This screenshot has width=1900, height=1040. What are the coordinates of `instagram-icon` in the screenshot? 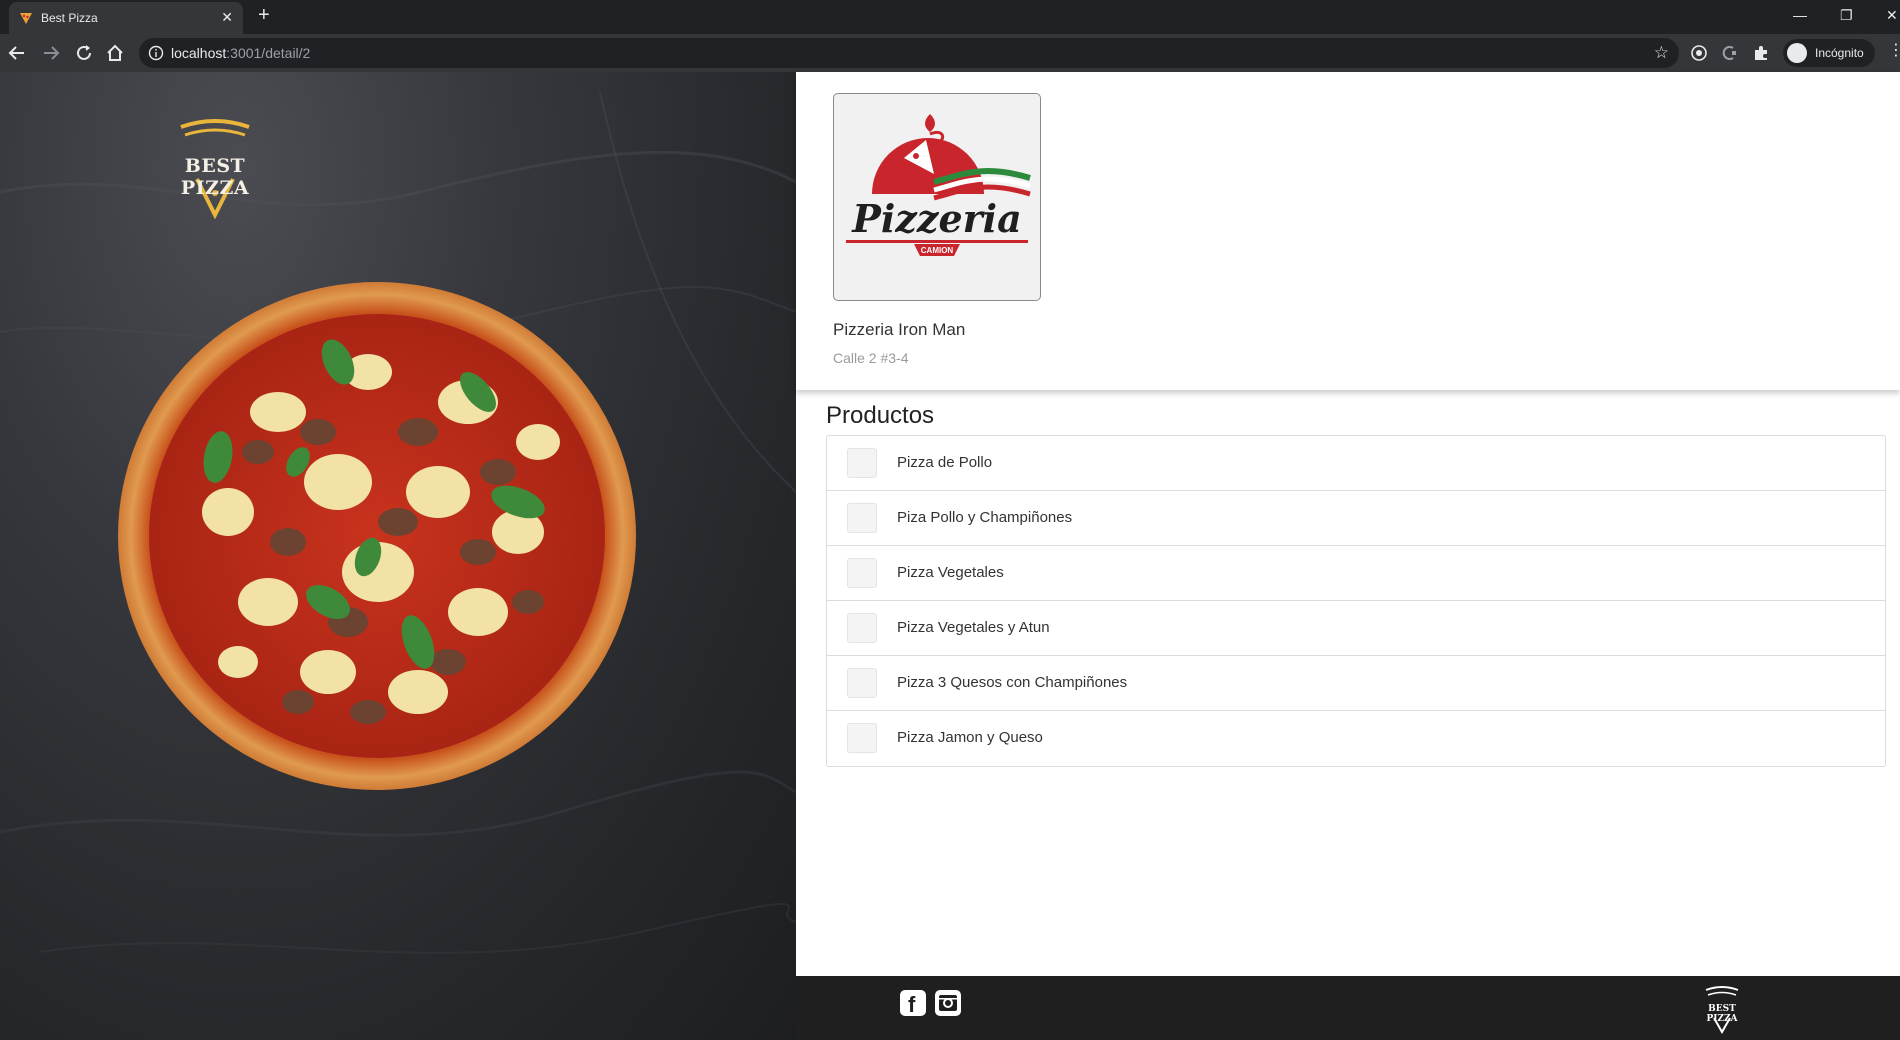 It's located at (948, 1003).